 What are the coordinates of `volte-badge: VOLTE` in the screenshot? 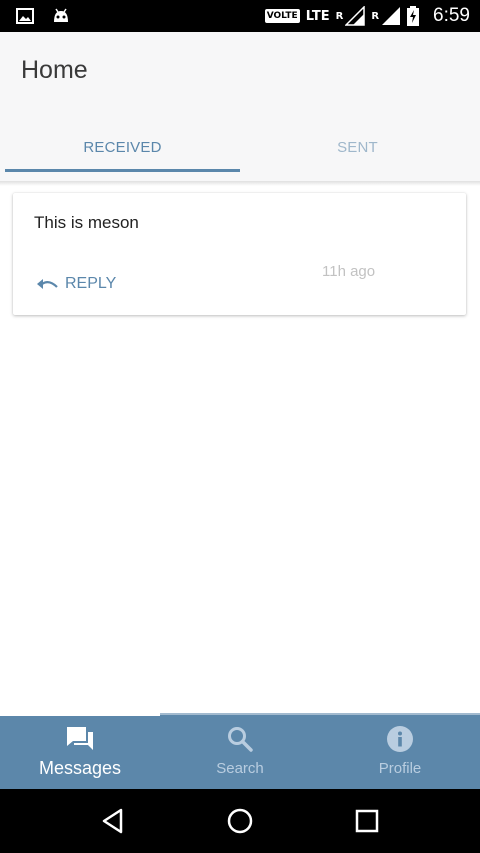 It's located at (282, 16).